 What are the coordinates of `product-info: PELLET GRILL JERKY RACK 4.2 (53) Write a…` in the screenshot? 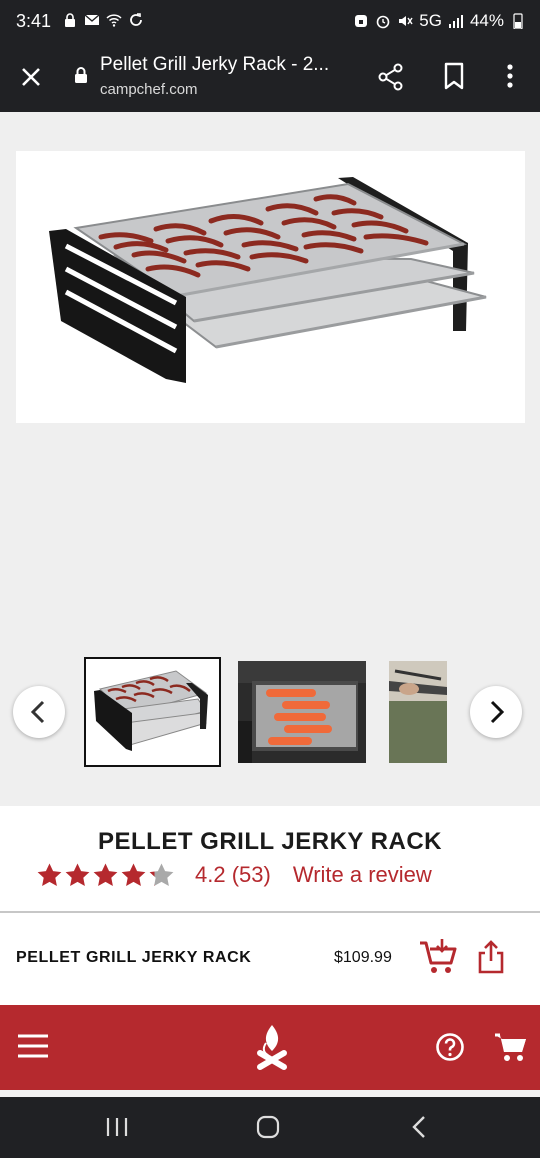 It's located at (270, 859).